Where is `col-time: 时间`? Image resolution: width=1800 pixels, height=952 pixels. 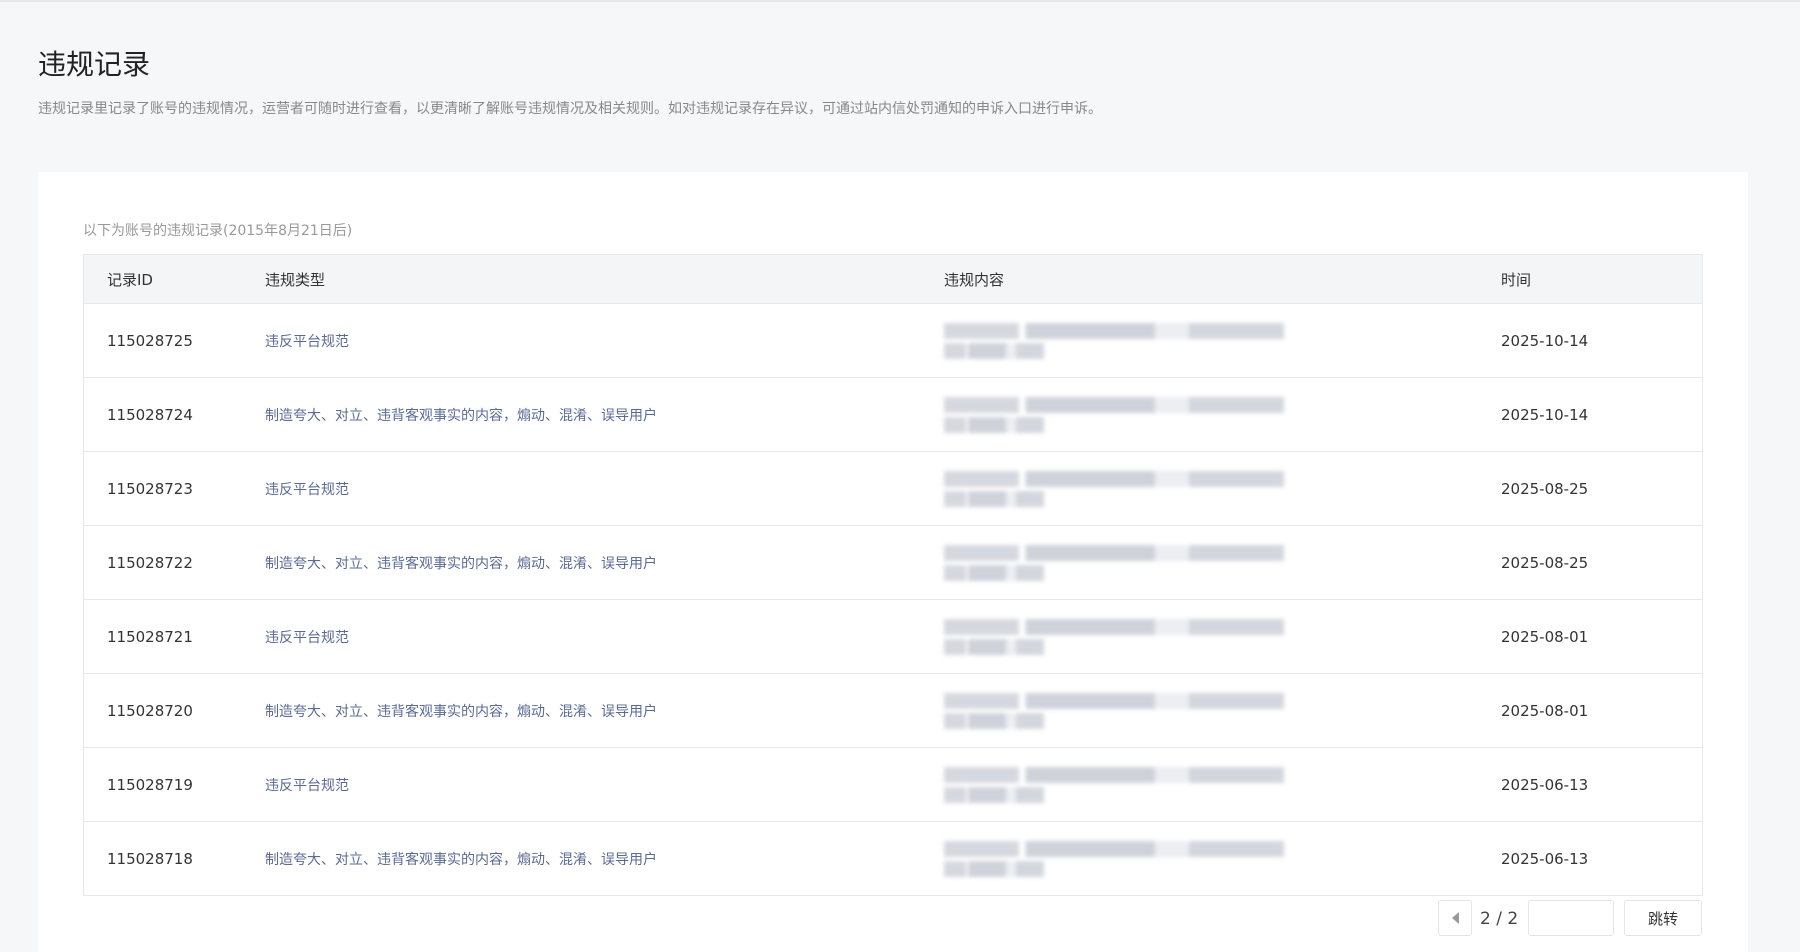 col-time: 时间 is located at coordinates (1601, 279).